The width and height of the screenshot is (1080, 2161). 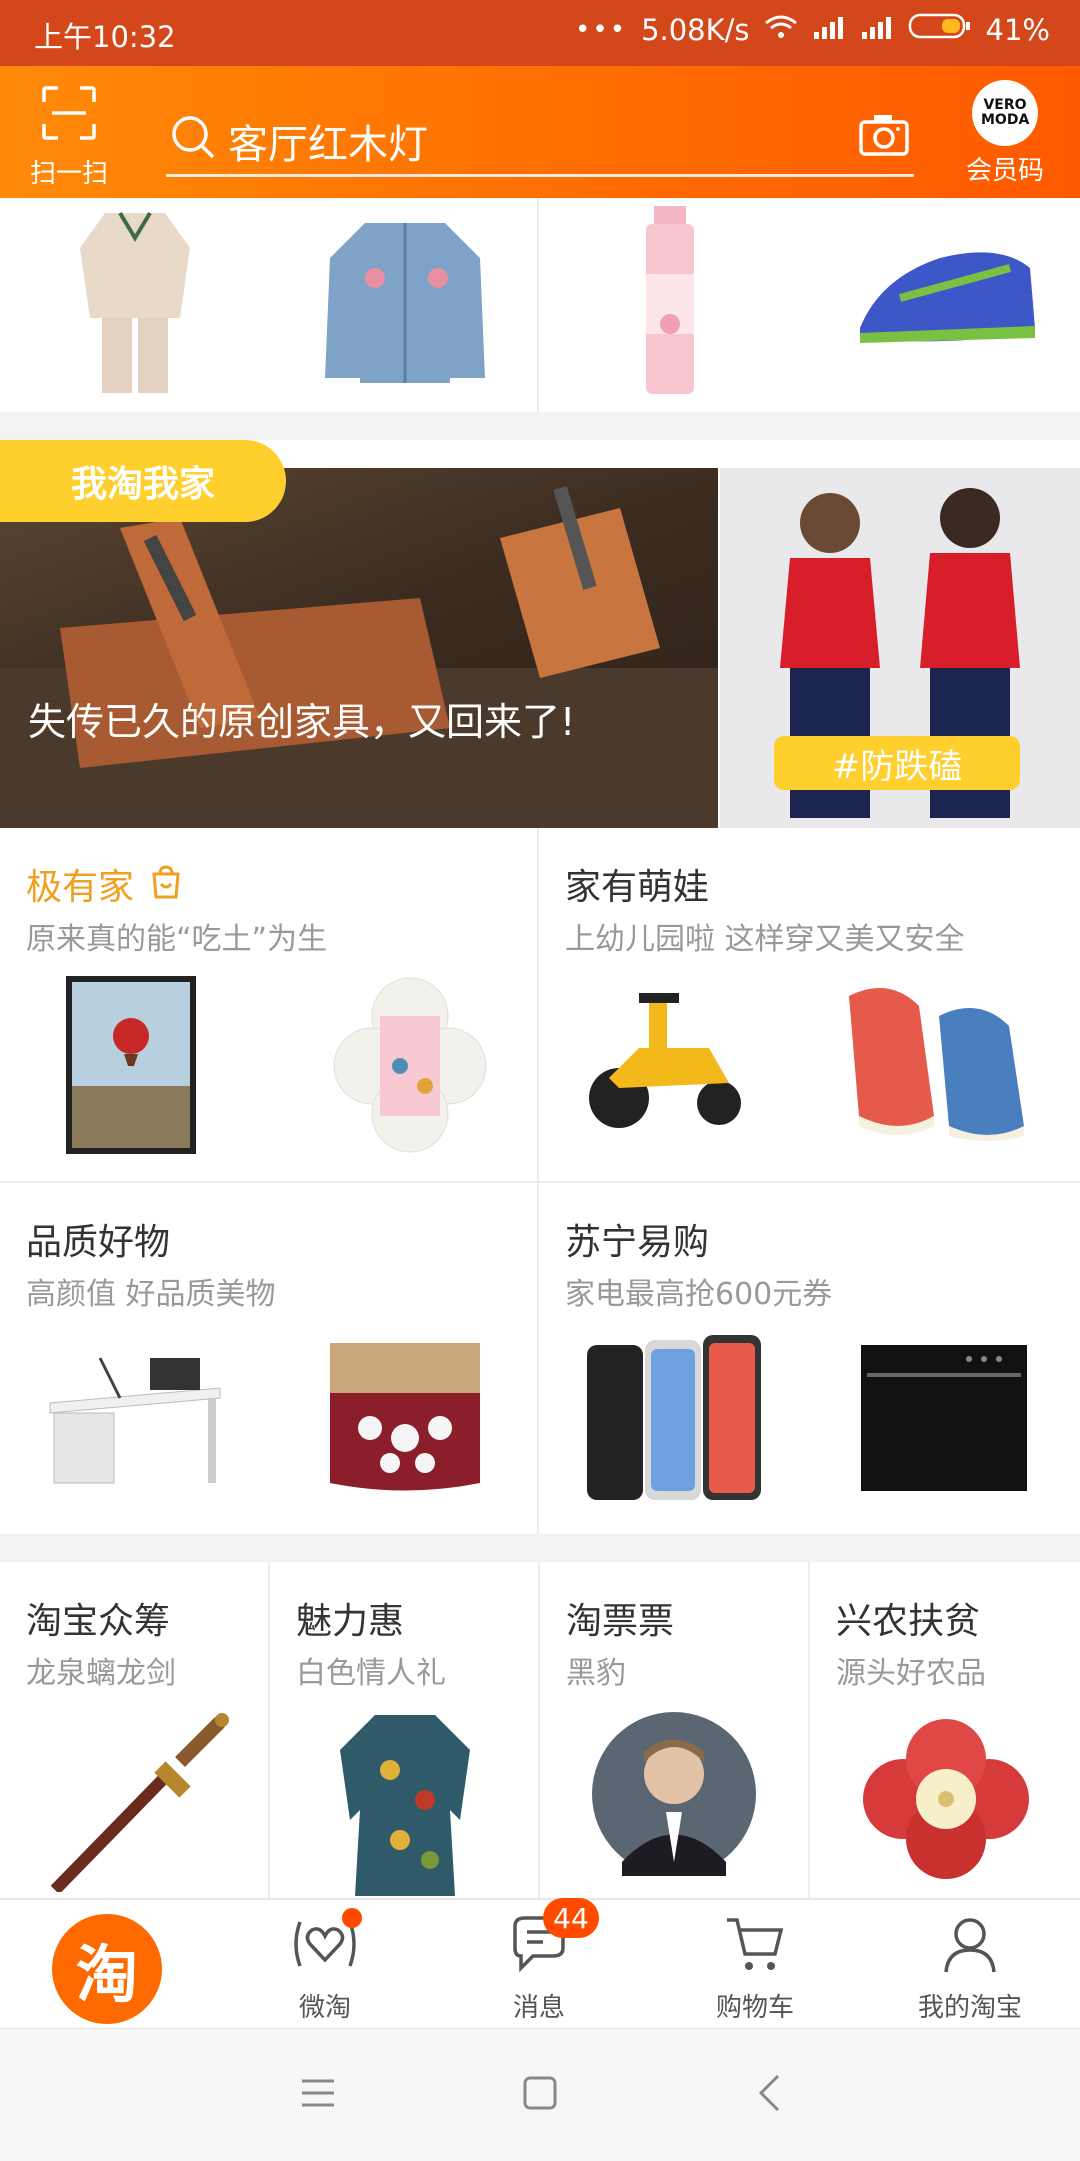 What do you see at coordinates (140, 1803) in the screenshot?
I see `sword-image` at bounding box center [140, 1803].